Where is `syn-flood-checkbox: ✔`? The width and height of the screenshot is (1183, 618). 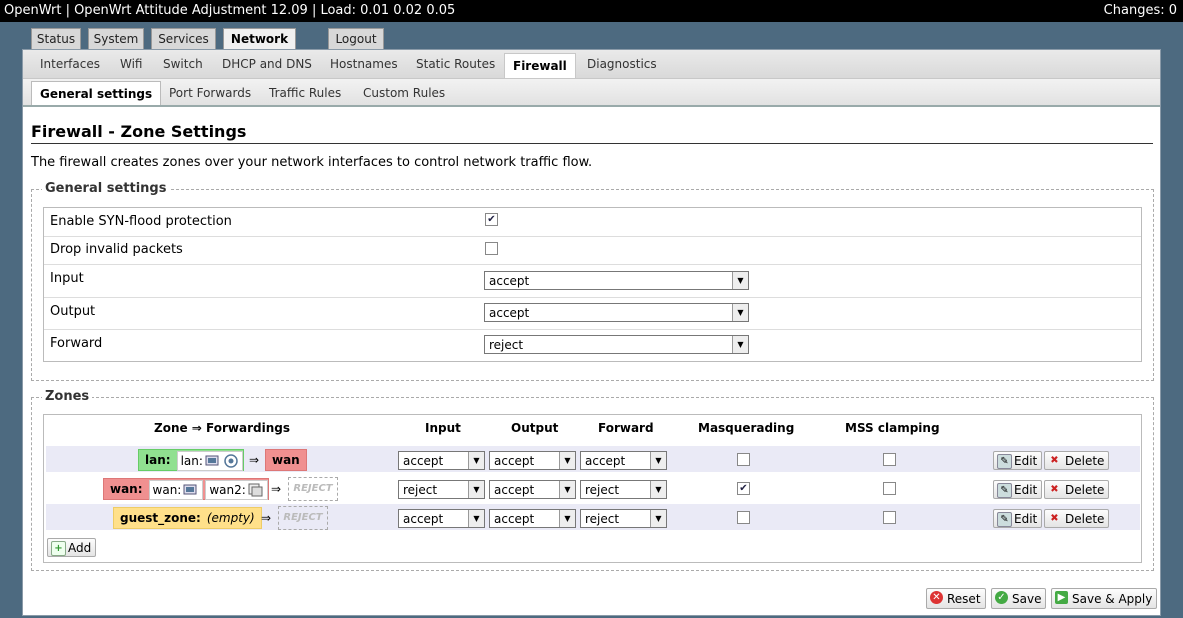 syn-flood-checkbox: ✔ is located at coordinates (491, 219).